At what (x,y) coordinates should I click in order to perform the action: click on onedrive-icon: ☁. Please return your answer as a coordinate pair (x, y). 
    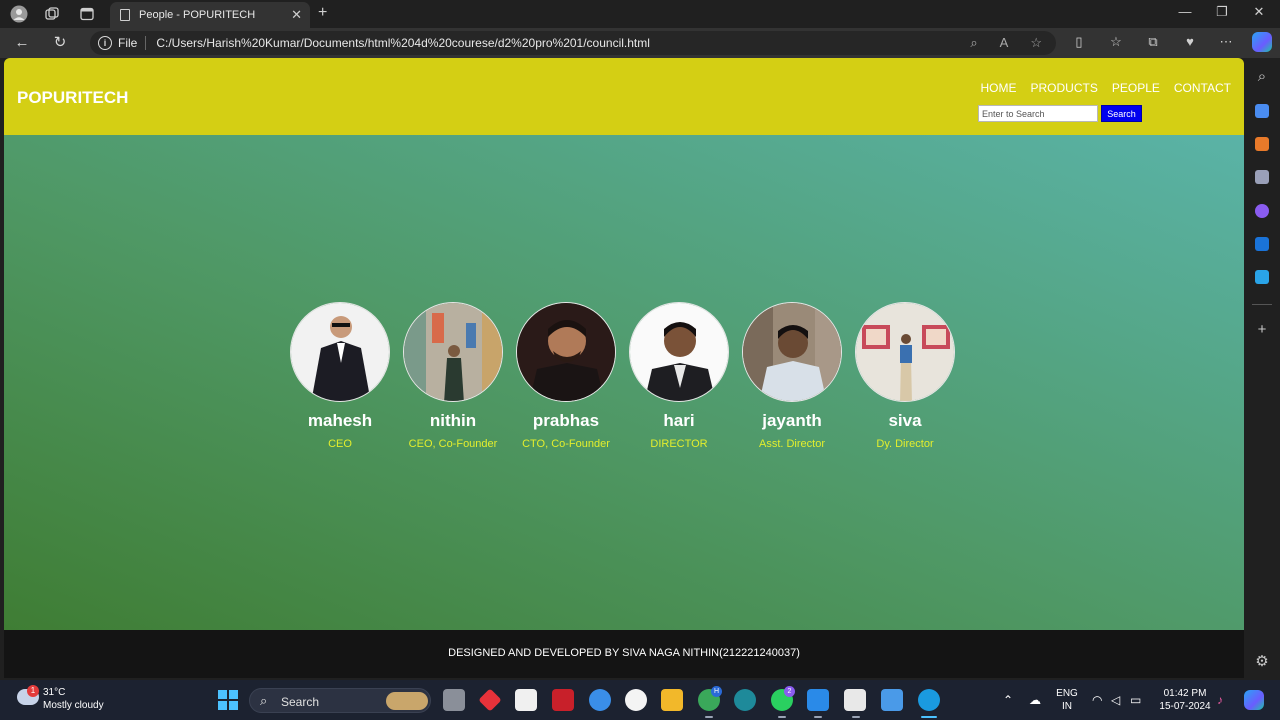
    Looking at the image, I should click on (1035, 700).